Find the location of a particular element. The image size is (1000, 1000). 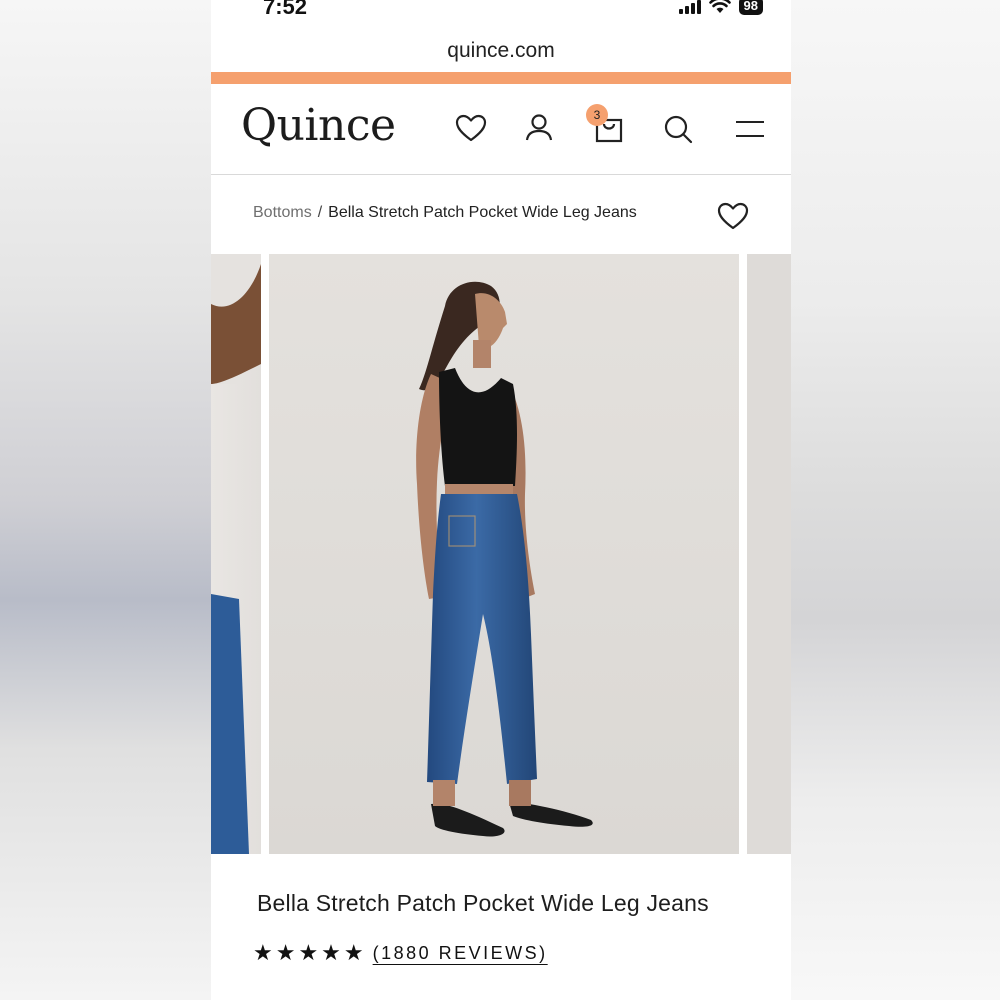

brand-logo: Quince is located at coordinates (318, 125).